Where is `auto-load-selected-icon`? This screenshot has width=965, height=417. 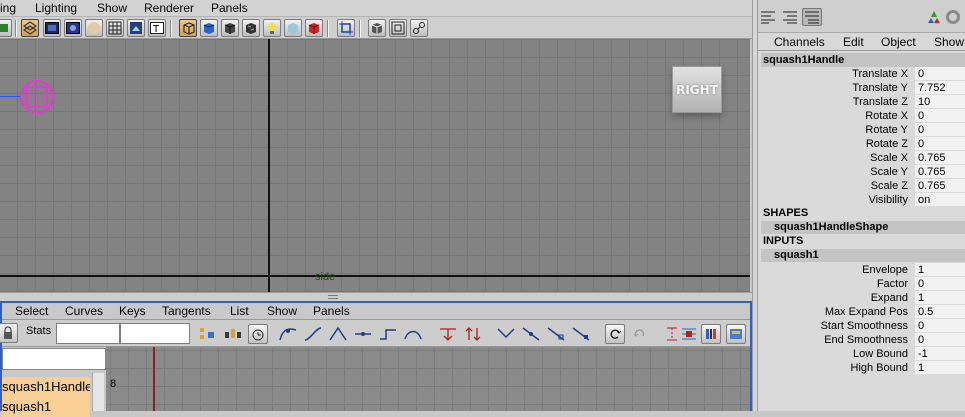 auto-load-selected-icon is located at coordinates (615, 334).